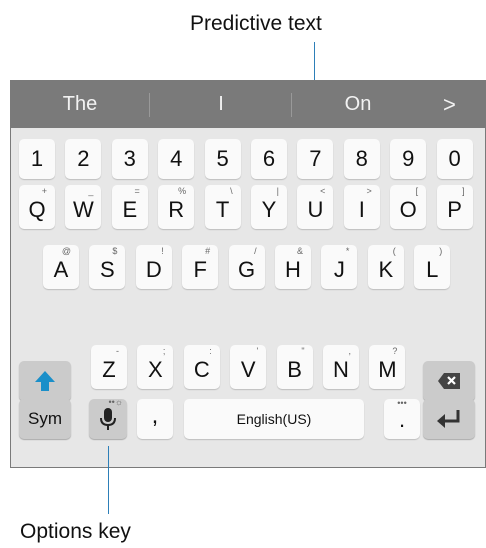  Describe the element at coordinates (408, 159) in the screenshot. I see `number-key: 9` at that location.